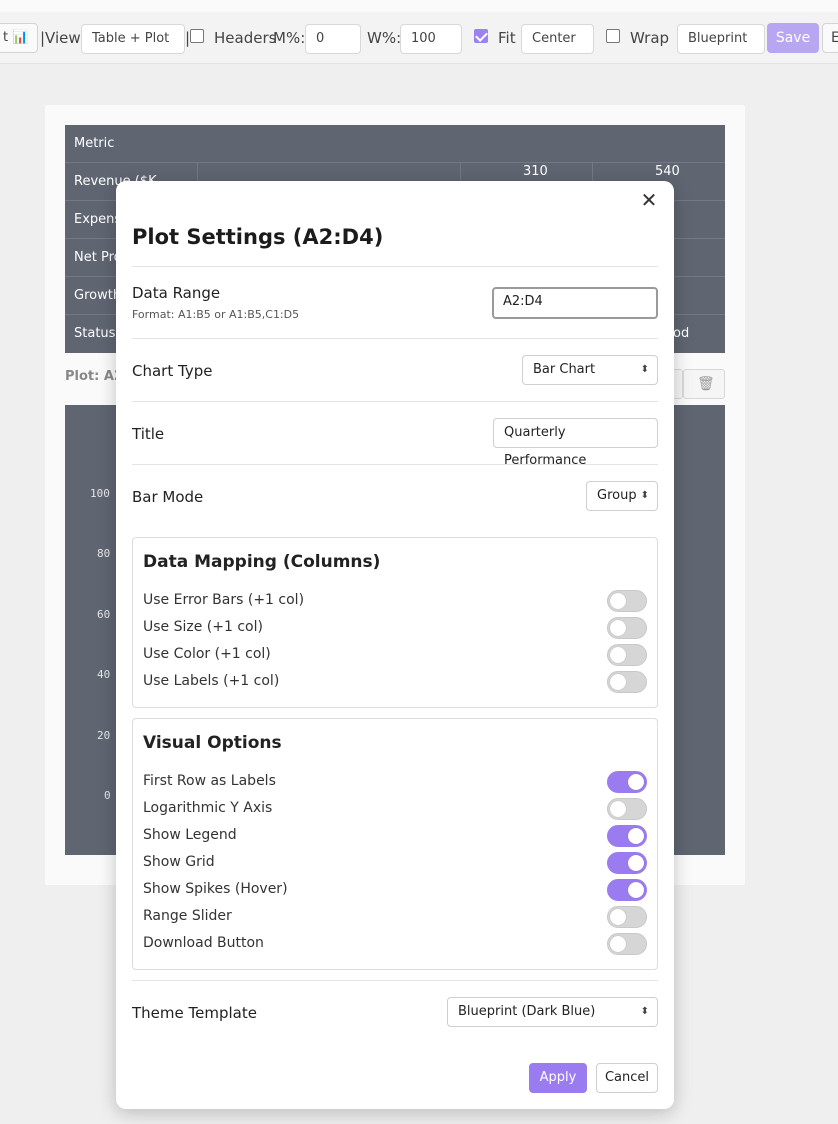  Describe the element at coordinates (104, 735) in the screenshot. I see `y-tick-label: 20` at that location.